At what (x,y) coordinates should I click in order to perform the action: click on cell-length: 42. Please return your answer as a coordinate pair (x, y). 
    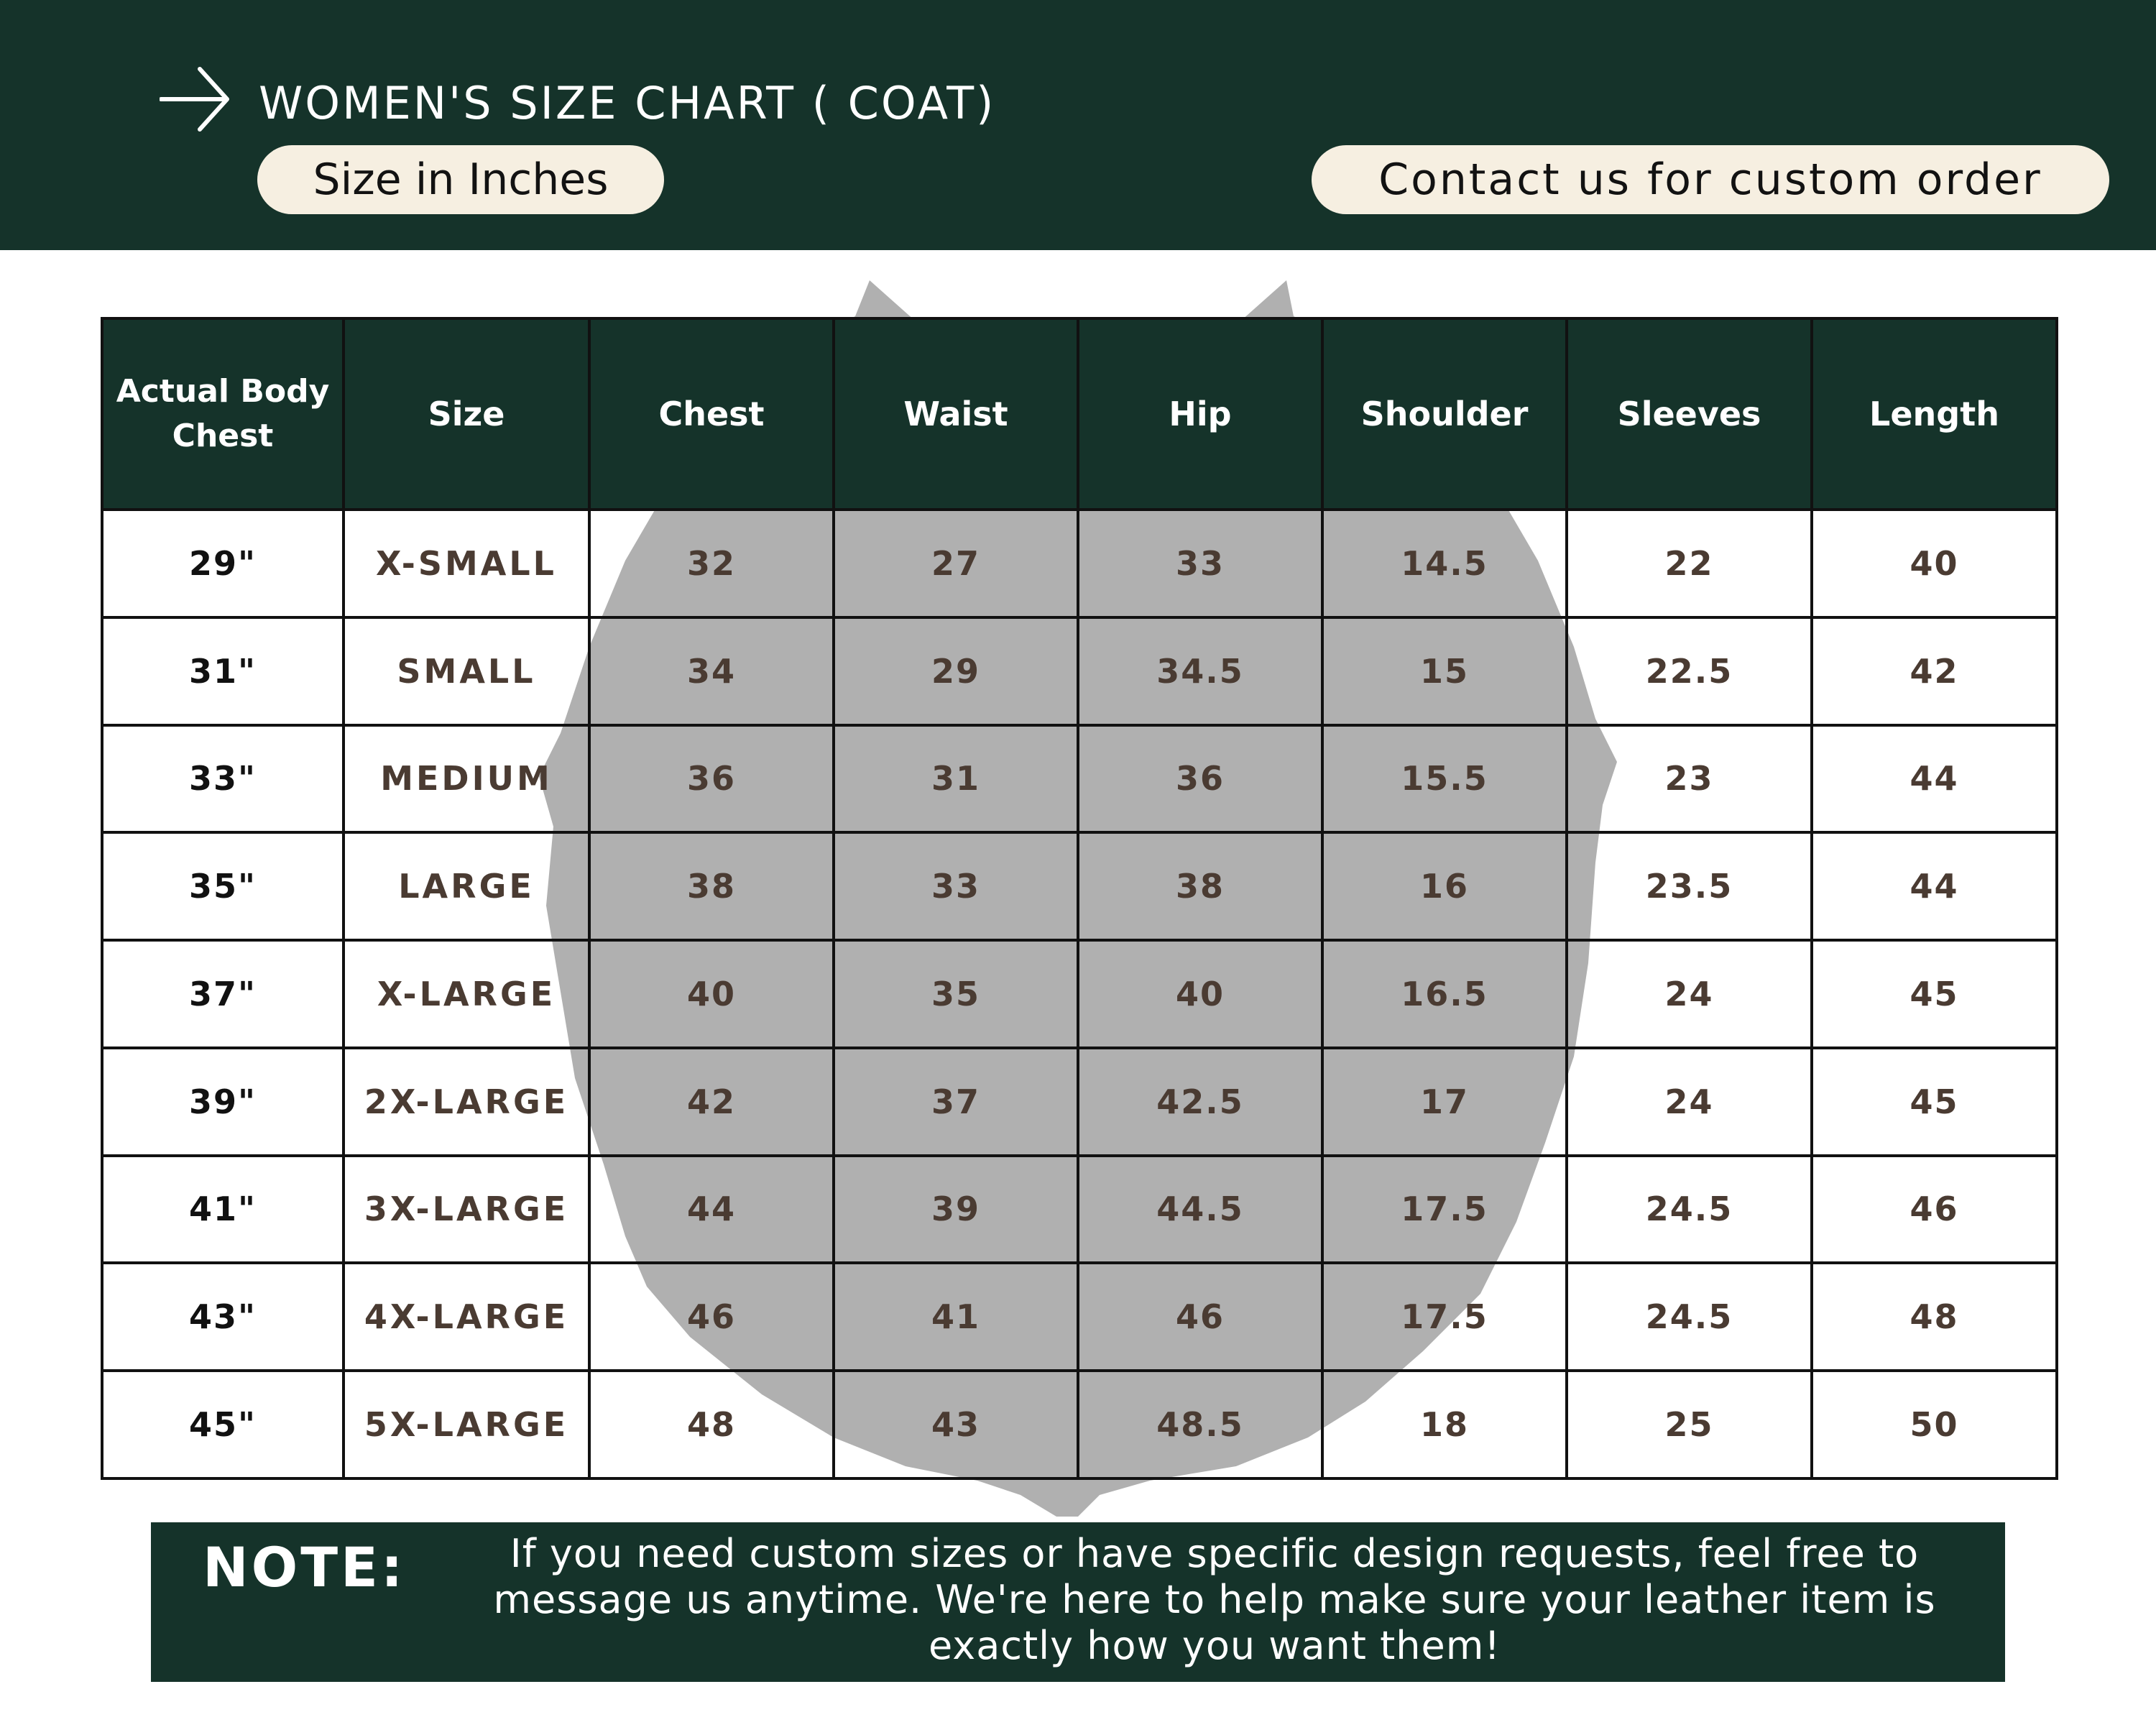
    Looking at the image, I should click on (1934, 671).